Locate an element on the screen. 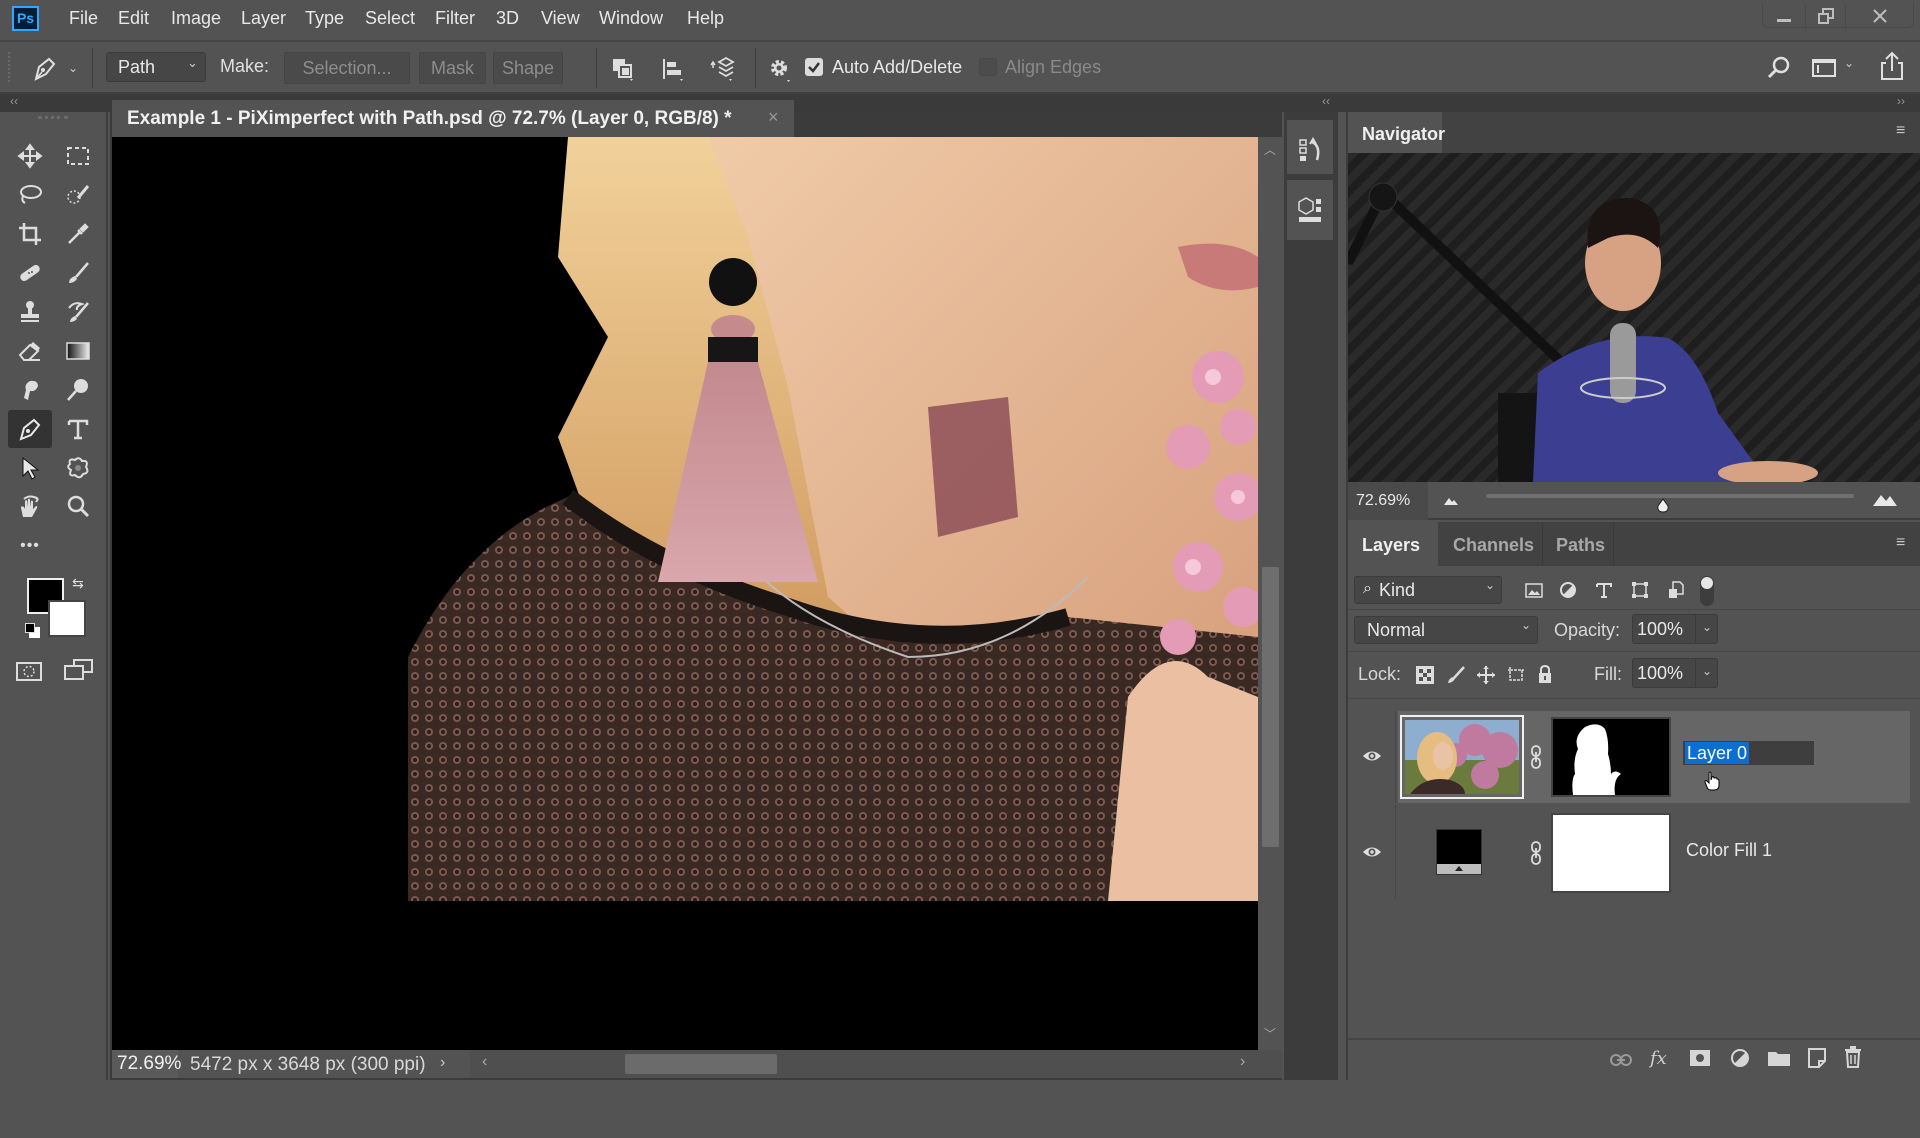 The width and height of the screenshot is (1920, 1138). menu-file: File is located at coordinates (83, 18).